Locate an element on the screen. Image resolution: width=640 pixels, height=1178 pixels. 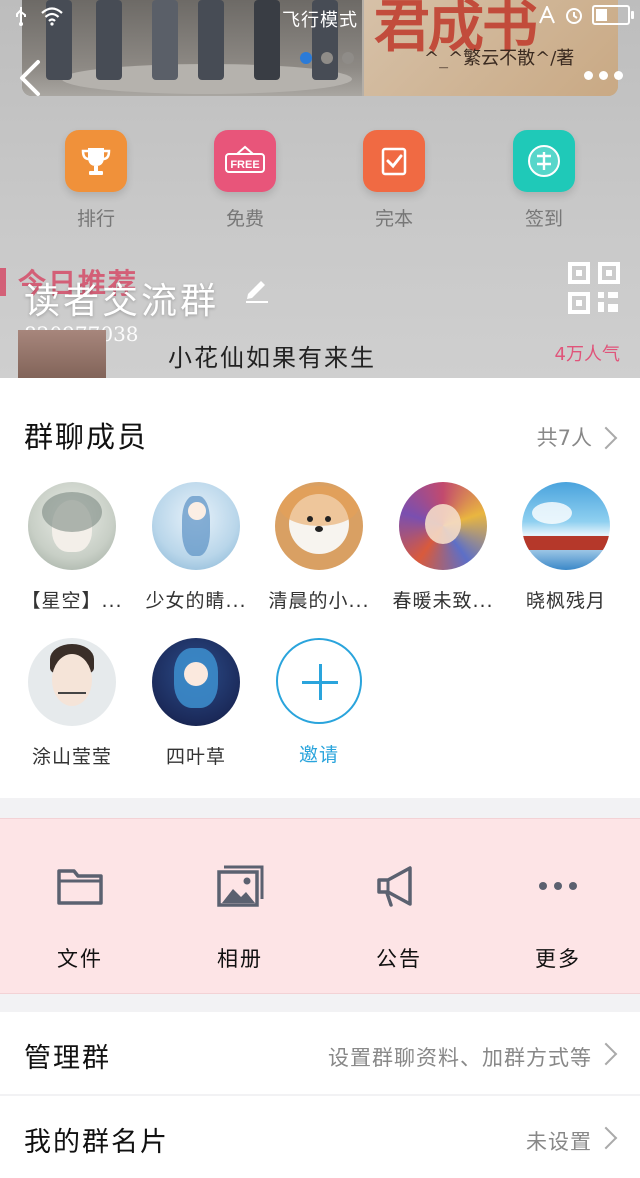
quick-action-label: 签到 is located at coordinates (543, 219).